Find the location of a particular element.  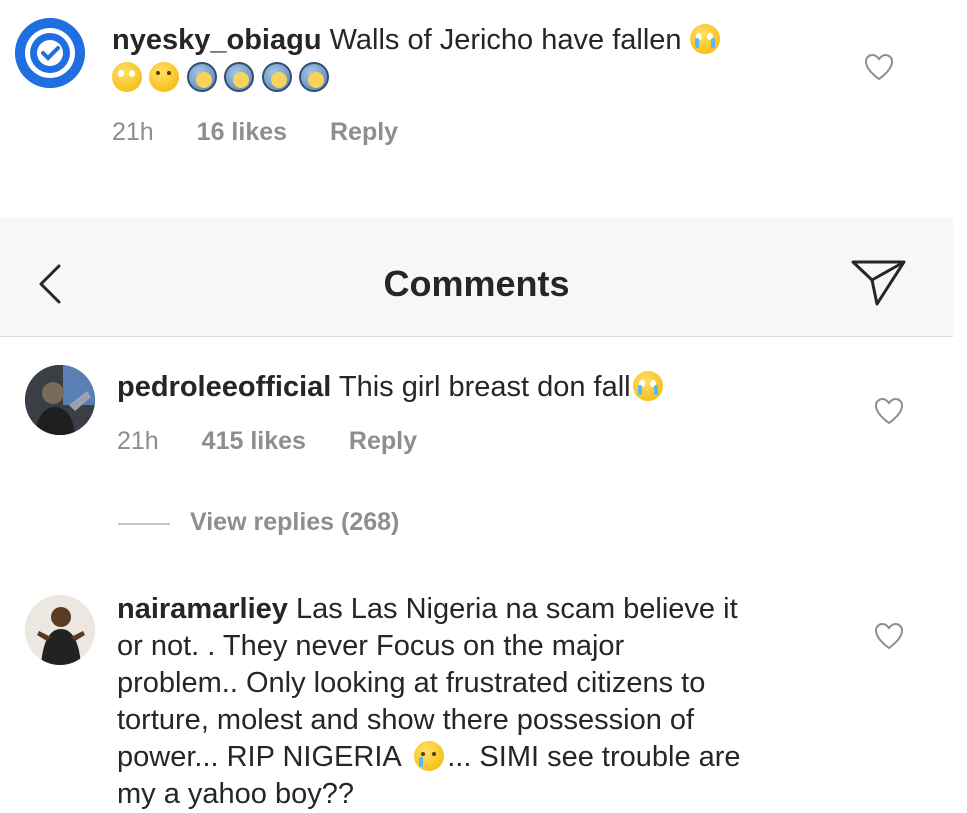

replies-divider is located at coordinates (144, 524).